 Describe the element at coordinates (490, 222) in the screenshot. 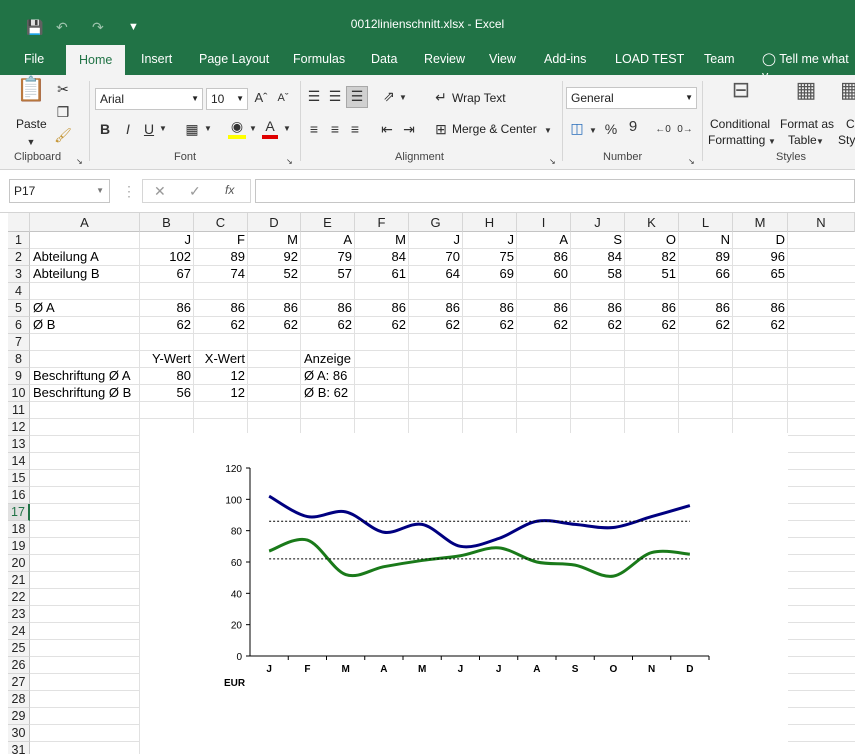

I see `column-header-h: H` at that location.